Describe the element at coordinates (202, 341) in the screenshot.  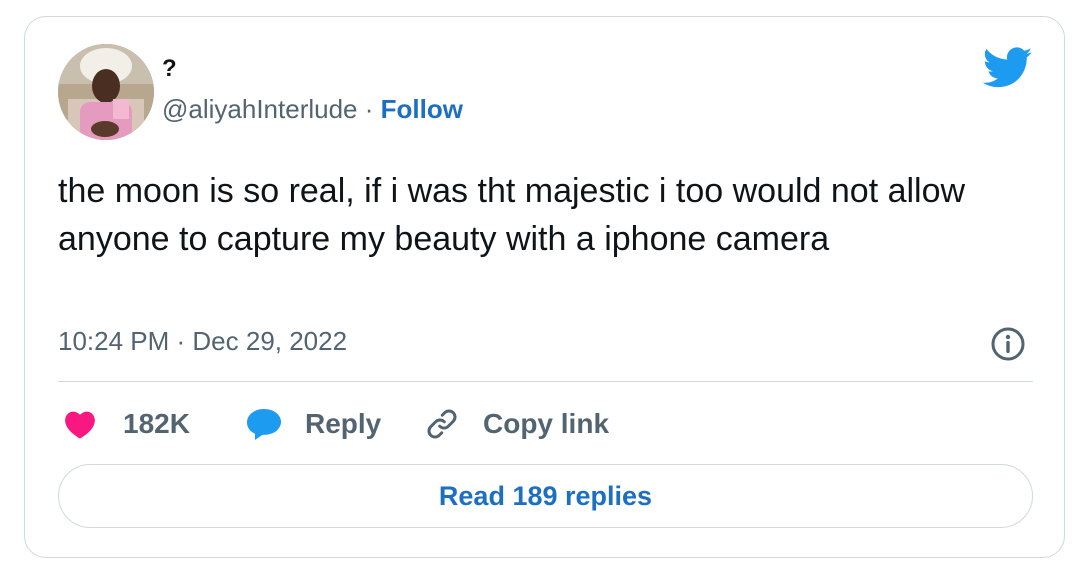
I see `timestamp: 10:24 PM · Dec 29, 2022` at that location.